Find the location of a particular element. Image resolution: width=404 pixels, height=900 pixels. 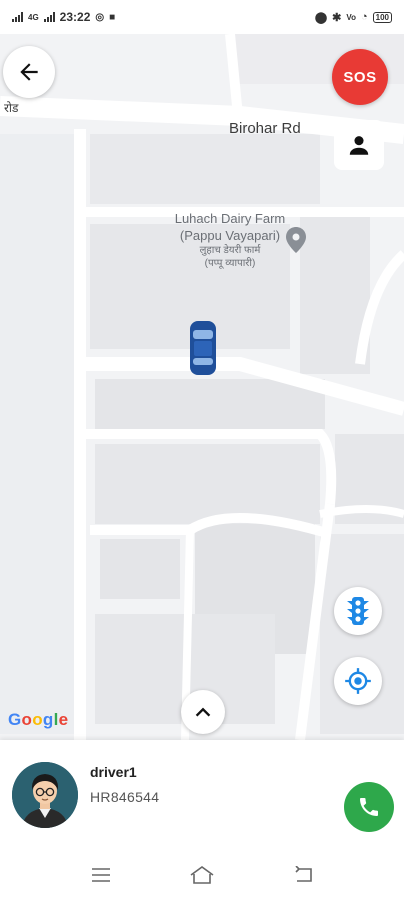

chevron-up-icon is located at coordinates (203, 712).